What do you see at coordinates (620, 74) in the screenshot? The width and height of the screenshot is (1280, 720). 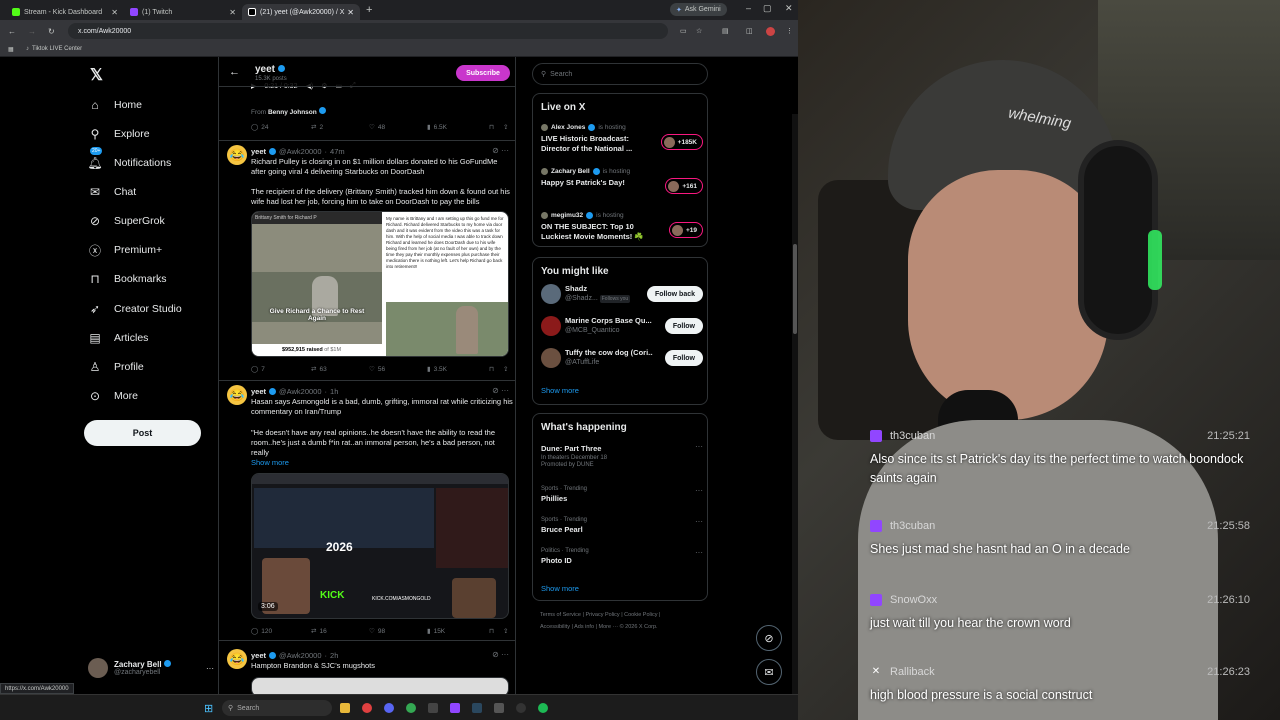 I see `search-input: ⚲ Search` at bounding box center [620, 74].